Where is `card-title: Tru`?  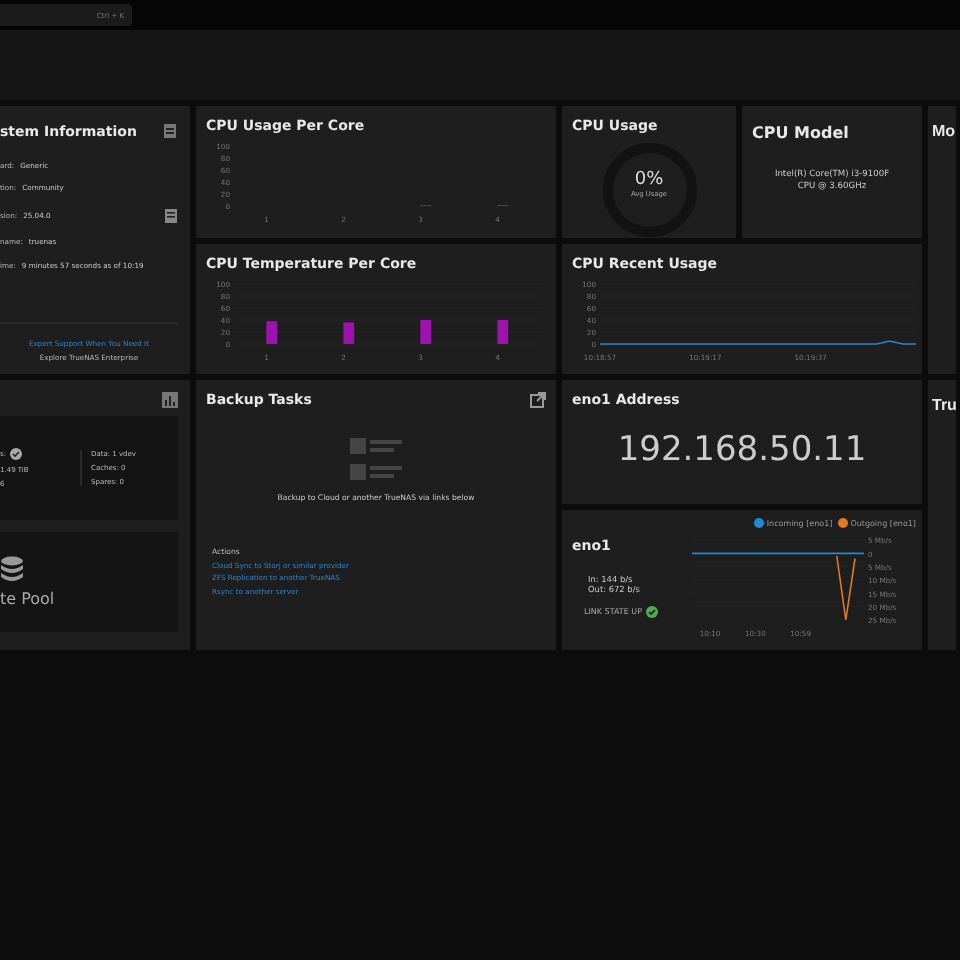 card-title: Tru is located at coordinates (944, 405).